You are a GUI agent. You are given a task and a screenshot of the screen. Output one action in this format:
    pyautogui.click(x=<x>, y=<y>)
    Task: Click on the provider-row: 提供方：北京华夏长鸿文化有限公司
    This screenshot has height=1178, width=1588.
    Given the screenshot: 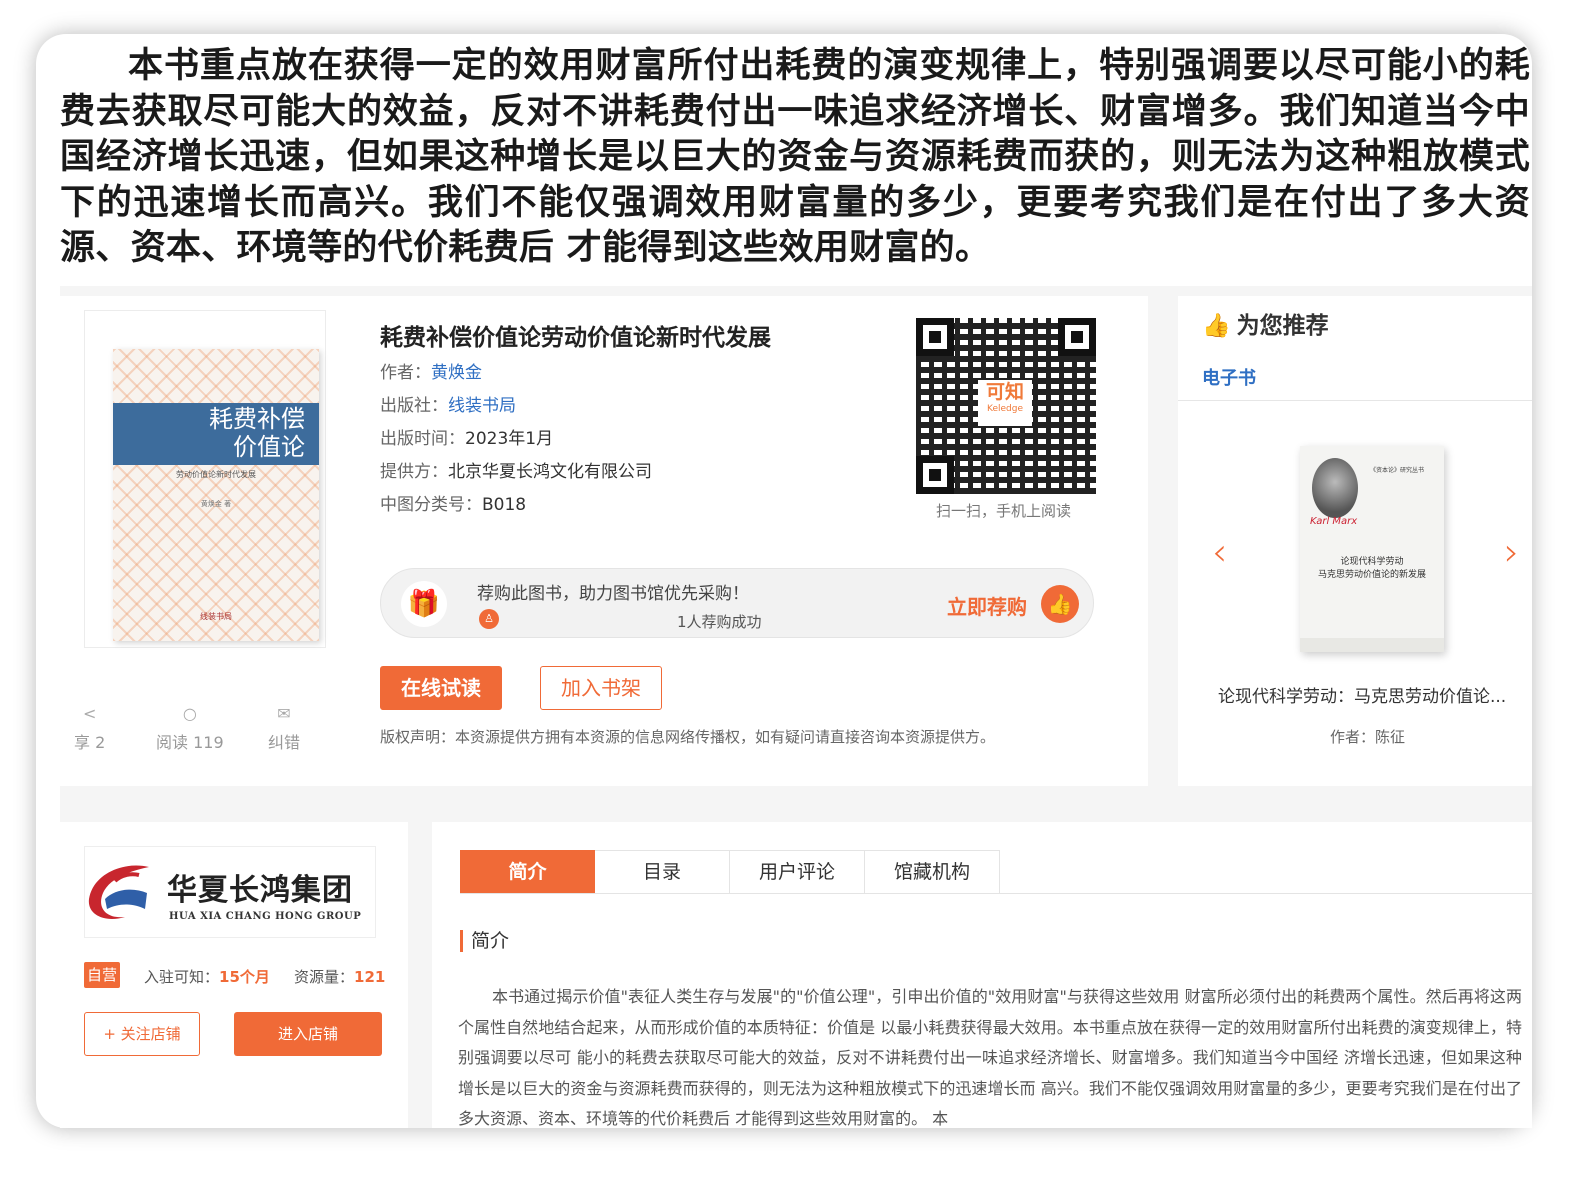 What is the action you would take?
    pyautogui.click(x=516, y=469)
    